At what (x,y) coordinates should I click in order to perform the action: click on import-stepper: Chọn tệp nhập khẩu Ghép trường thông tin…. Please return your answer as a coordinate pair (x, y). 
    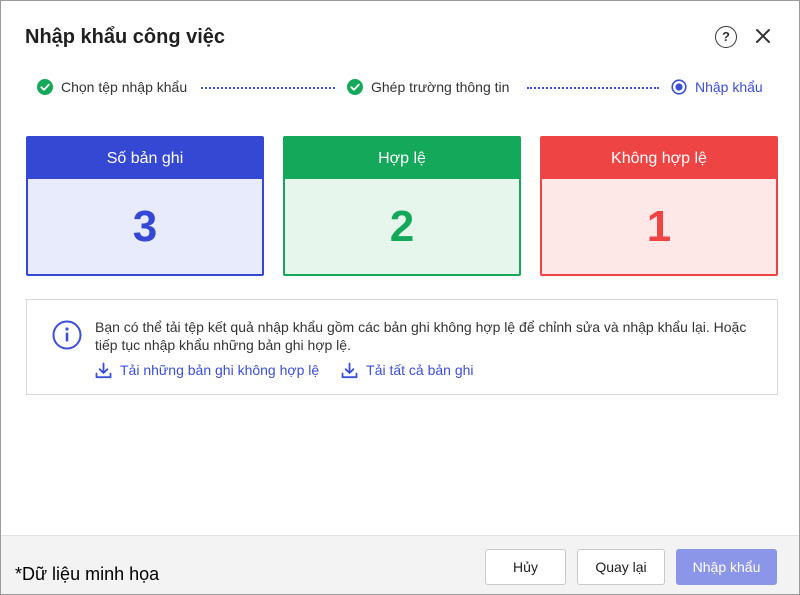
    Looking at the image, I should click on (402, 87).